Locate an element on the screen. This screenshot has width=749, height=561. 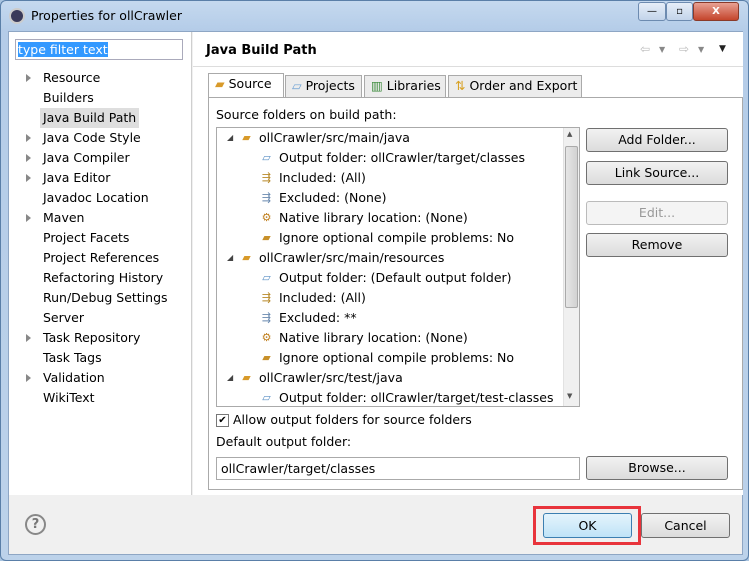
nav-item: Builders is located at coordinates (68, 98).